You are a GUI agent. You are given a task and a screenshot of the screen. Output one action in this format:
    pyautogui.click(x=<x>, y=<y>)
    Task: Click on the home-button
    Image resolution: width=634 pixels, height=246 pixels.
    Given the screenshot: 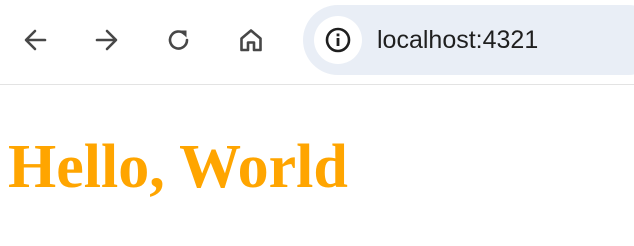 What is the action you would take?
    pyautogui.click(x=251, y=40)
    